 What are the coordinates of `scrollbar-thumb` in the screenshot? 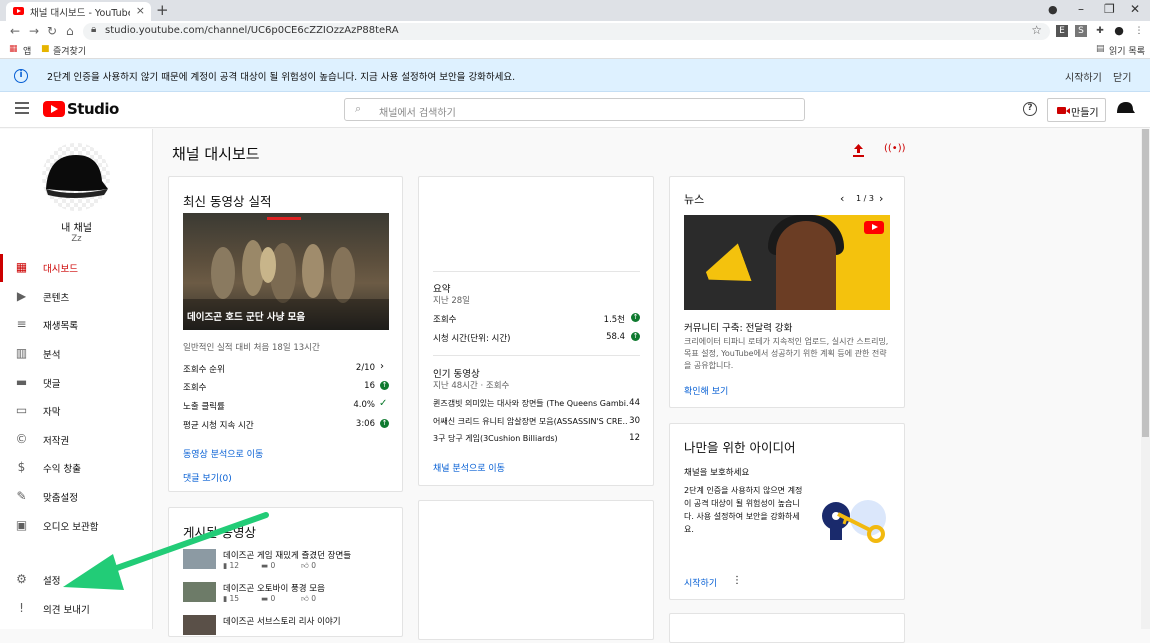 It's located at (1145, 283).